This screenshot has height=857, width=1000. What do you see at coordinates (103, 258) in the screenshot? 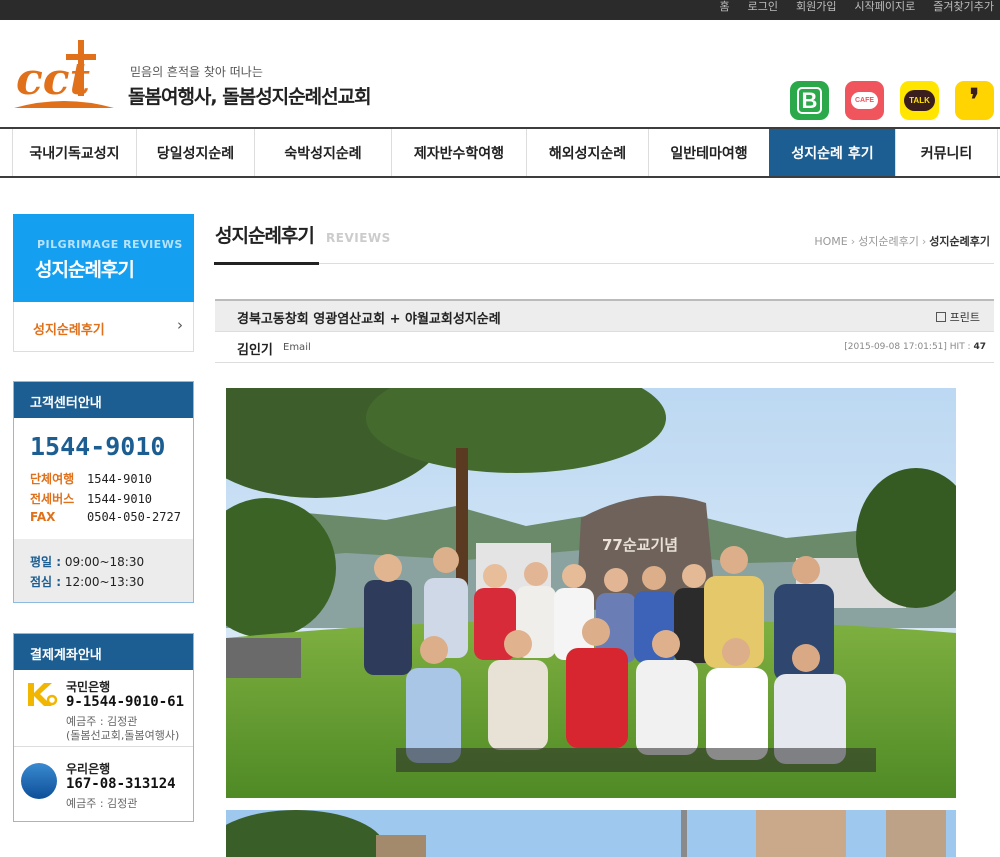
I see `sidebar-header: PILGRIMAGE REVIEWS 성지순례후기` at bounding box center [103, 258].